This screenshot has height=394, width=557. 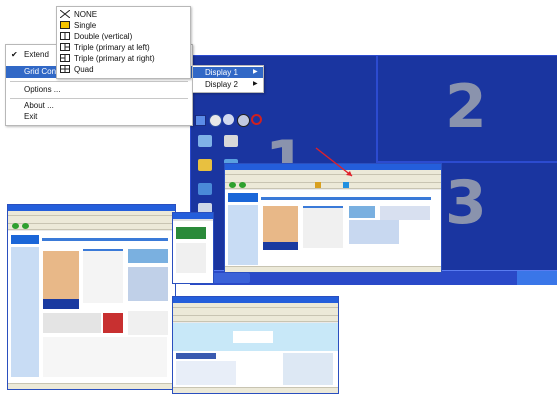 What do you see at coordinates (466, 107) in the screenshot?
I see `zone-number-2: 2` at bounding box center [466, 107].